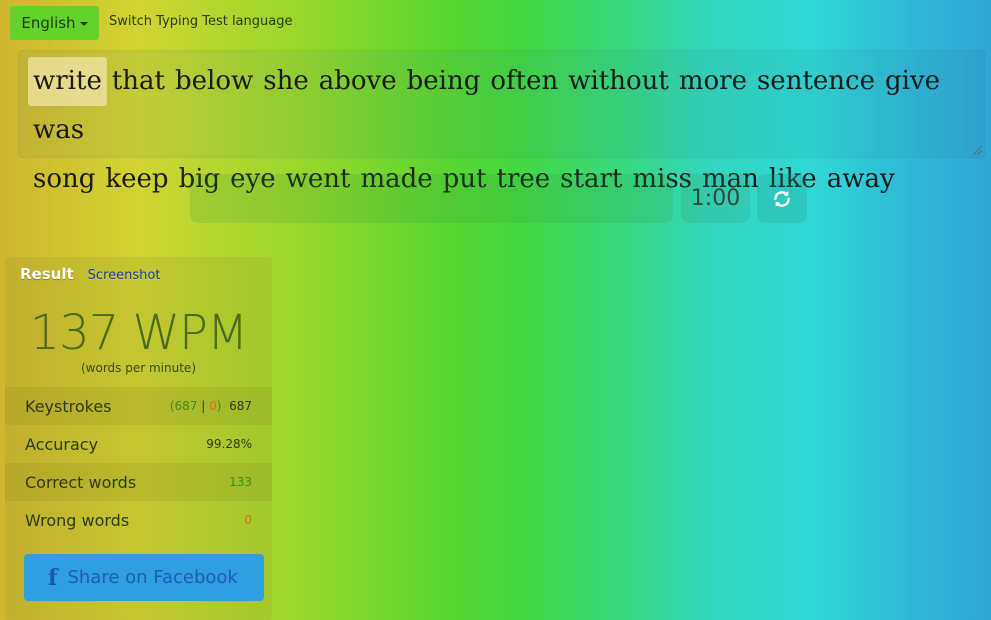 The height and width of the screenshot is (620, 991). I want to click on typing-input, so click(431, 198).